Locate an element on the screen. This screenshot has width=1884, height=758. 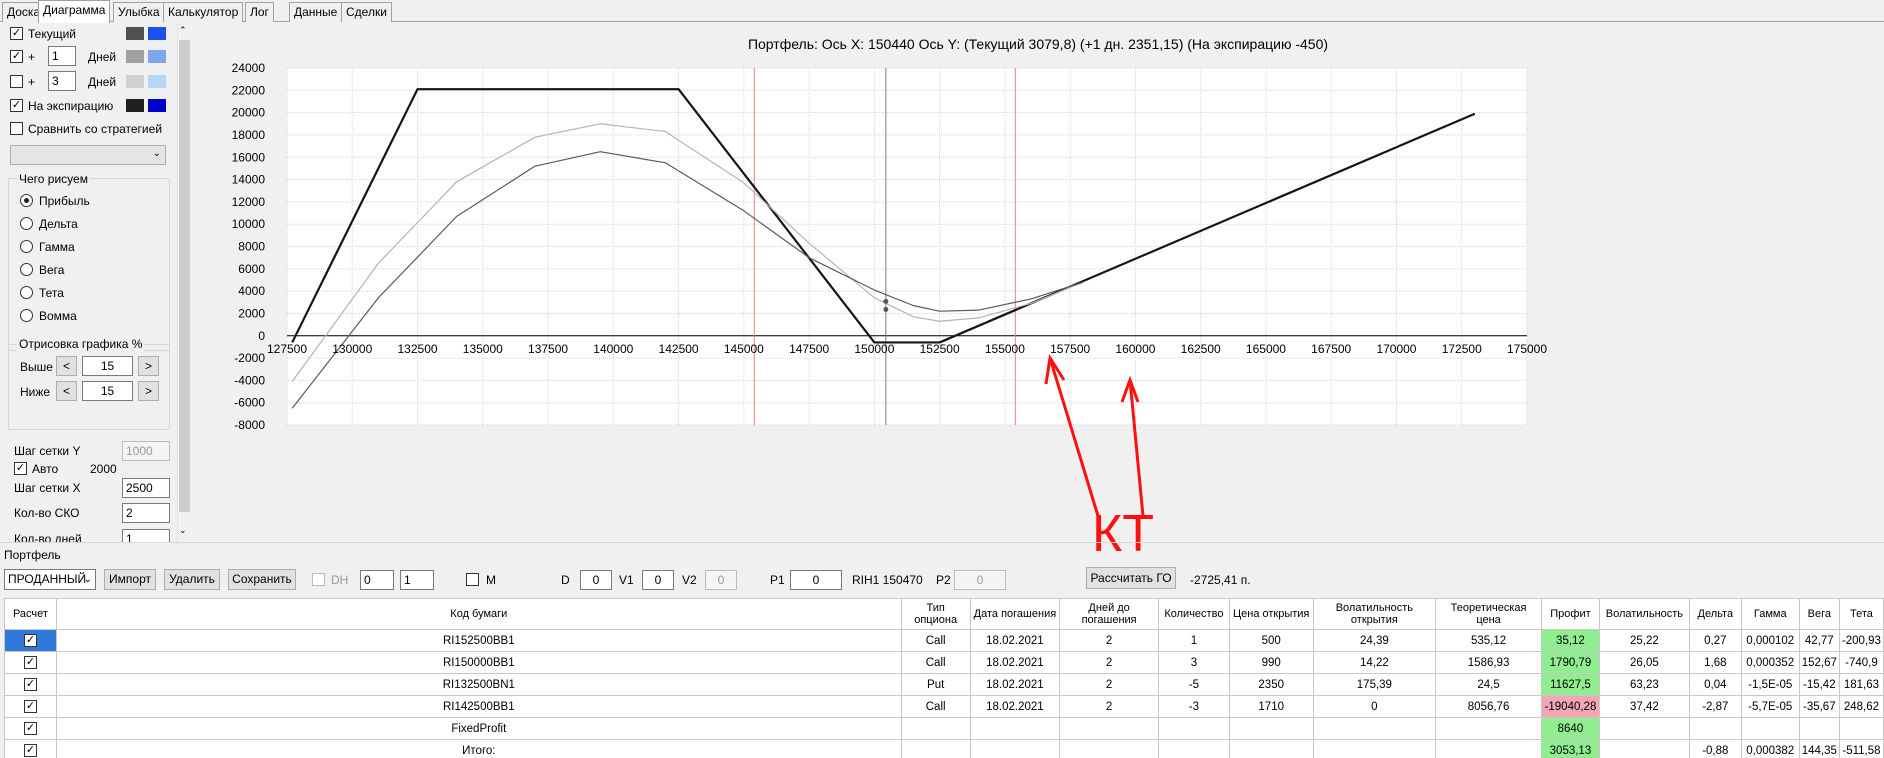
filter-value: ПРОДАННЫЙ is located at coordinates (47, 579).